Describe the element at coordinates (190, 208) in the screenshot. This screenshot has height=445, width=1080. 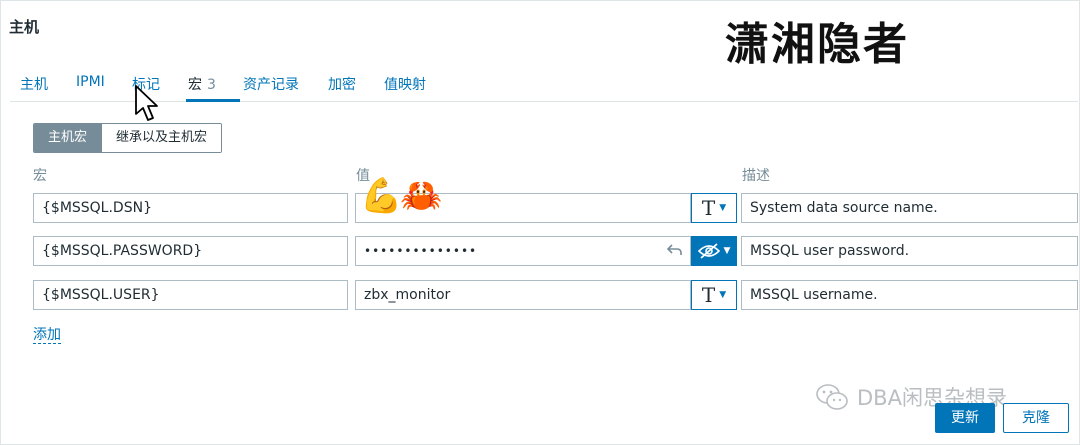
I see `macro-name-input: {$MSSQL.DSN}` at that location.